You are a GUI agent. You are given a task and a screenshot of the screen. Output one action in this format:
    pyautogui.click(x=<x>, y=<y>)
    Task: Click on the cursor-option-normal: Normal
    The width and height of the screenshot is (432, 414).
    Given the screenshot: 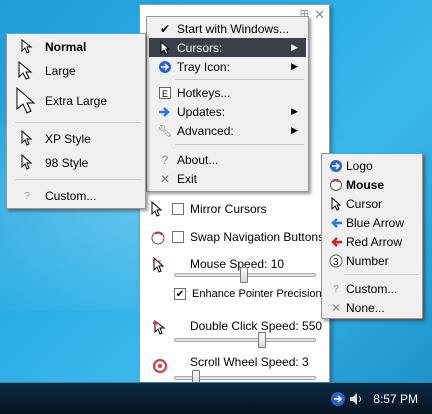 What is the action you would take?
    pyautogui.click(x=76, y=47)
    